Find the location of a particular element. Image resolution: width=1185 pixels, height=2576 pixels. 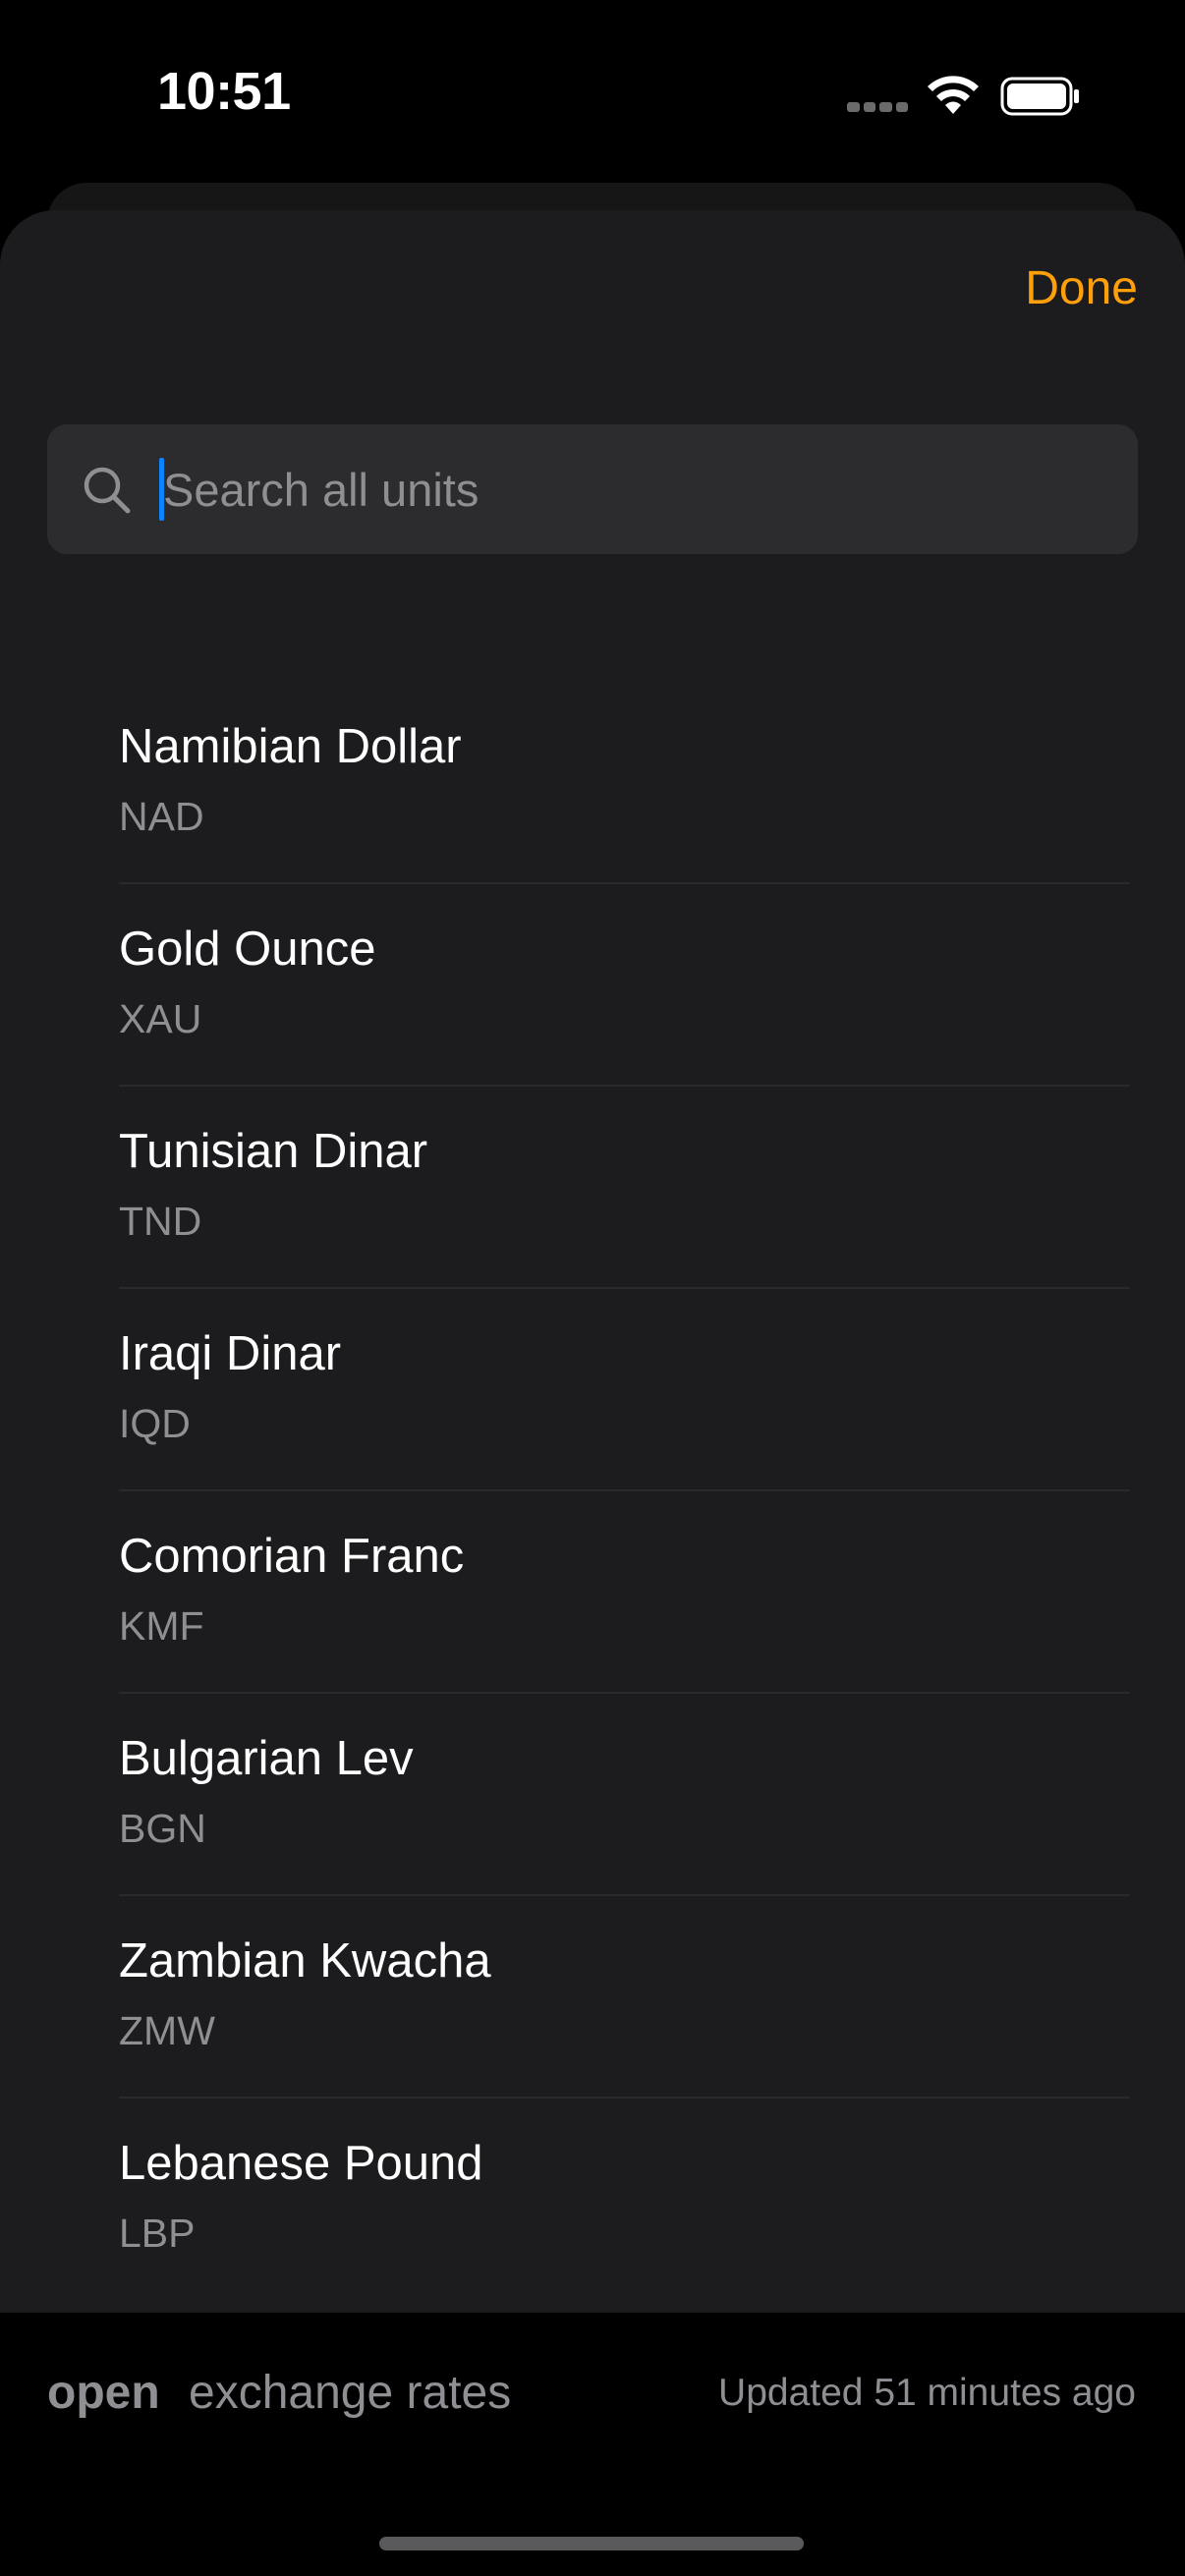

list-item: Lebanese Pound LBP is located at coordinates (592, 2200).